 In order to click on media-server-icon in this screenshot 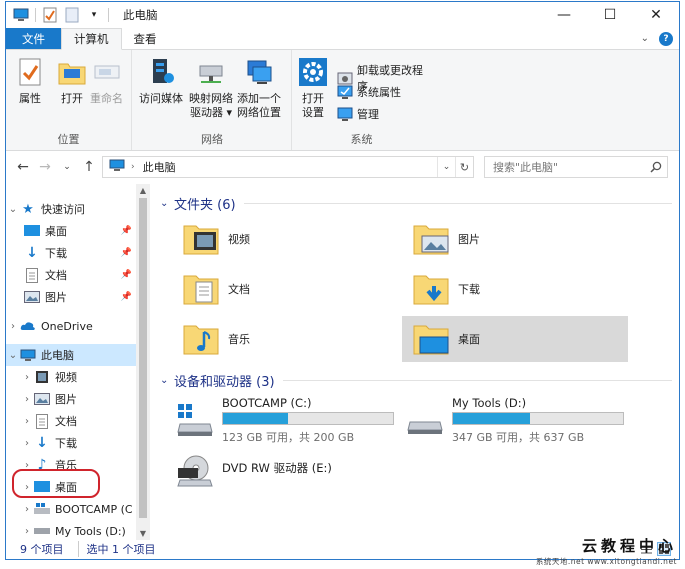, I will do `click(161, 72)`.